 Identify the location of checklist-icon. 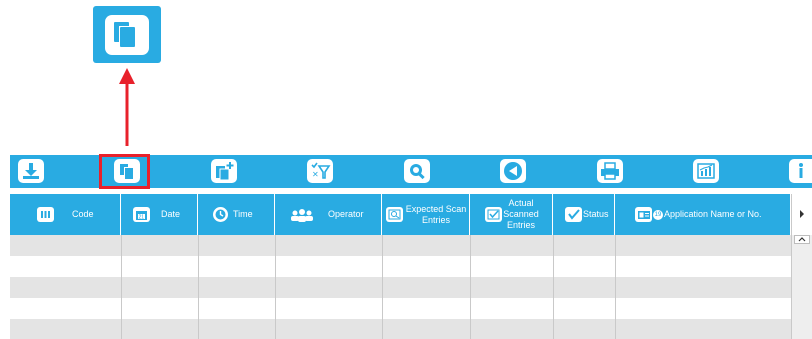
(493, 214).